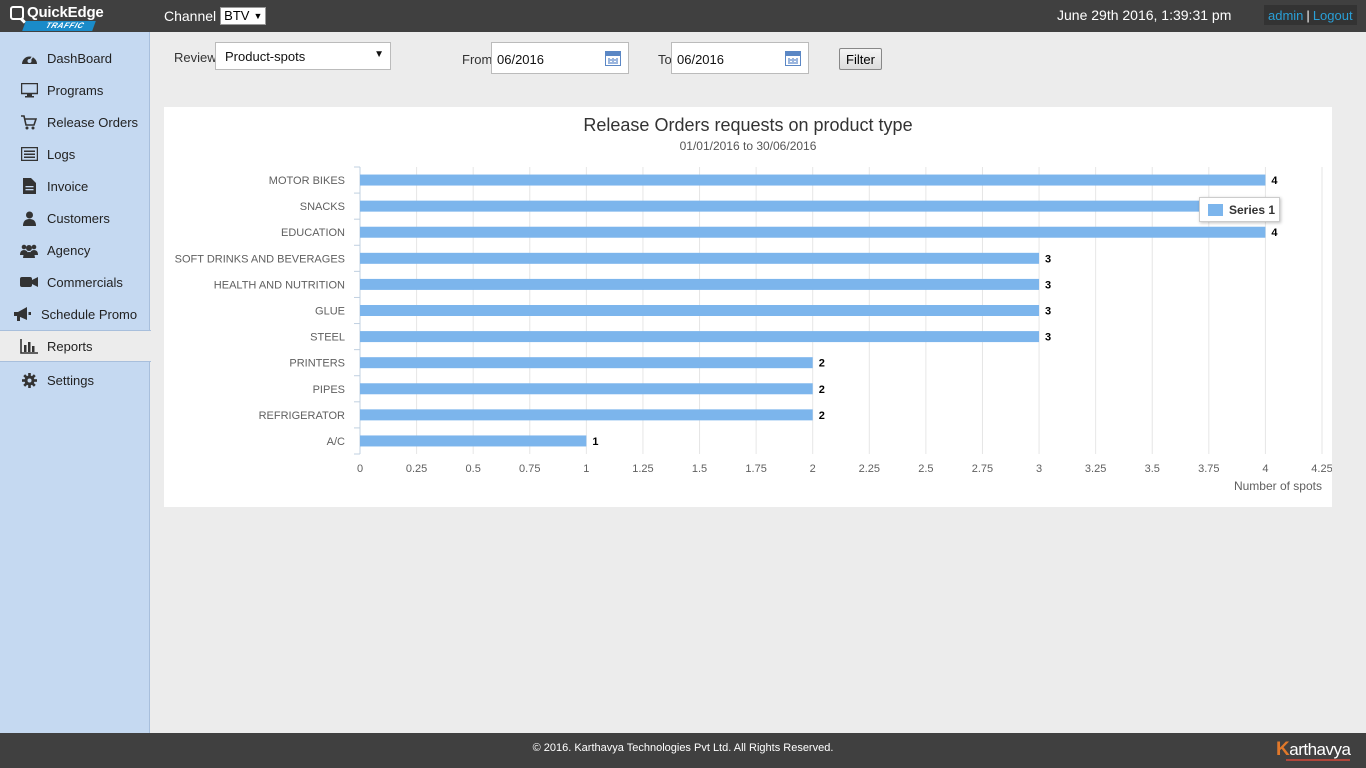 The image size is (1366, 768). I want to click on brand-rest: arthavya, so click(1320, 749).